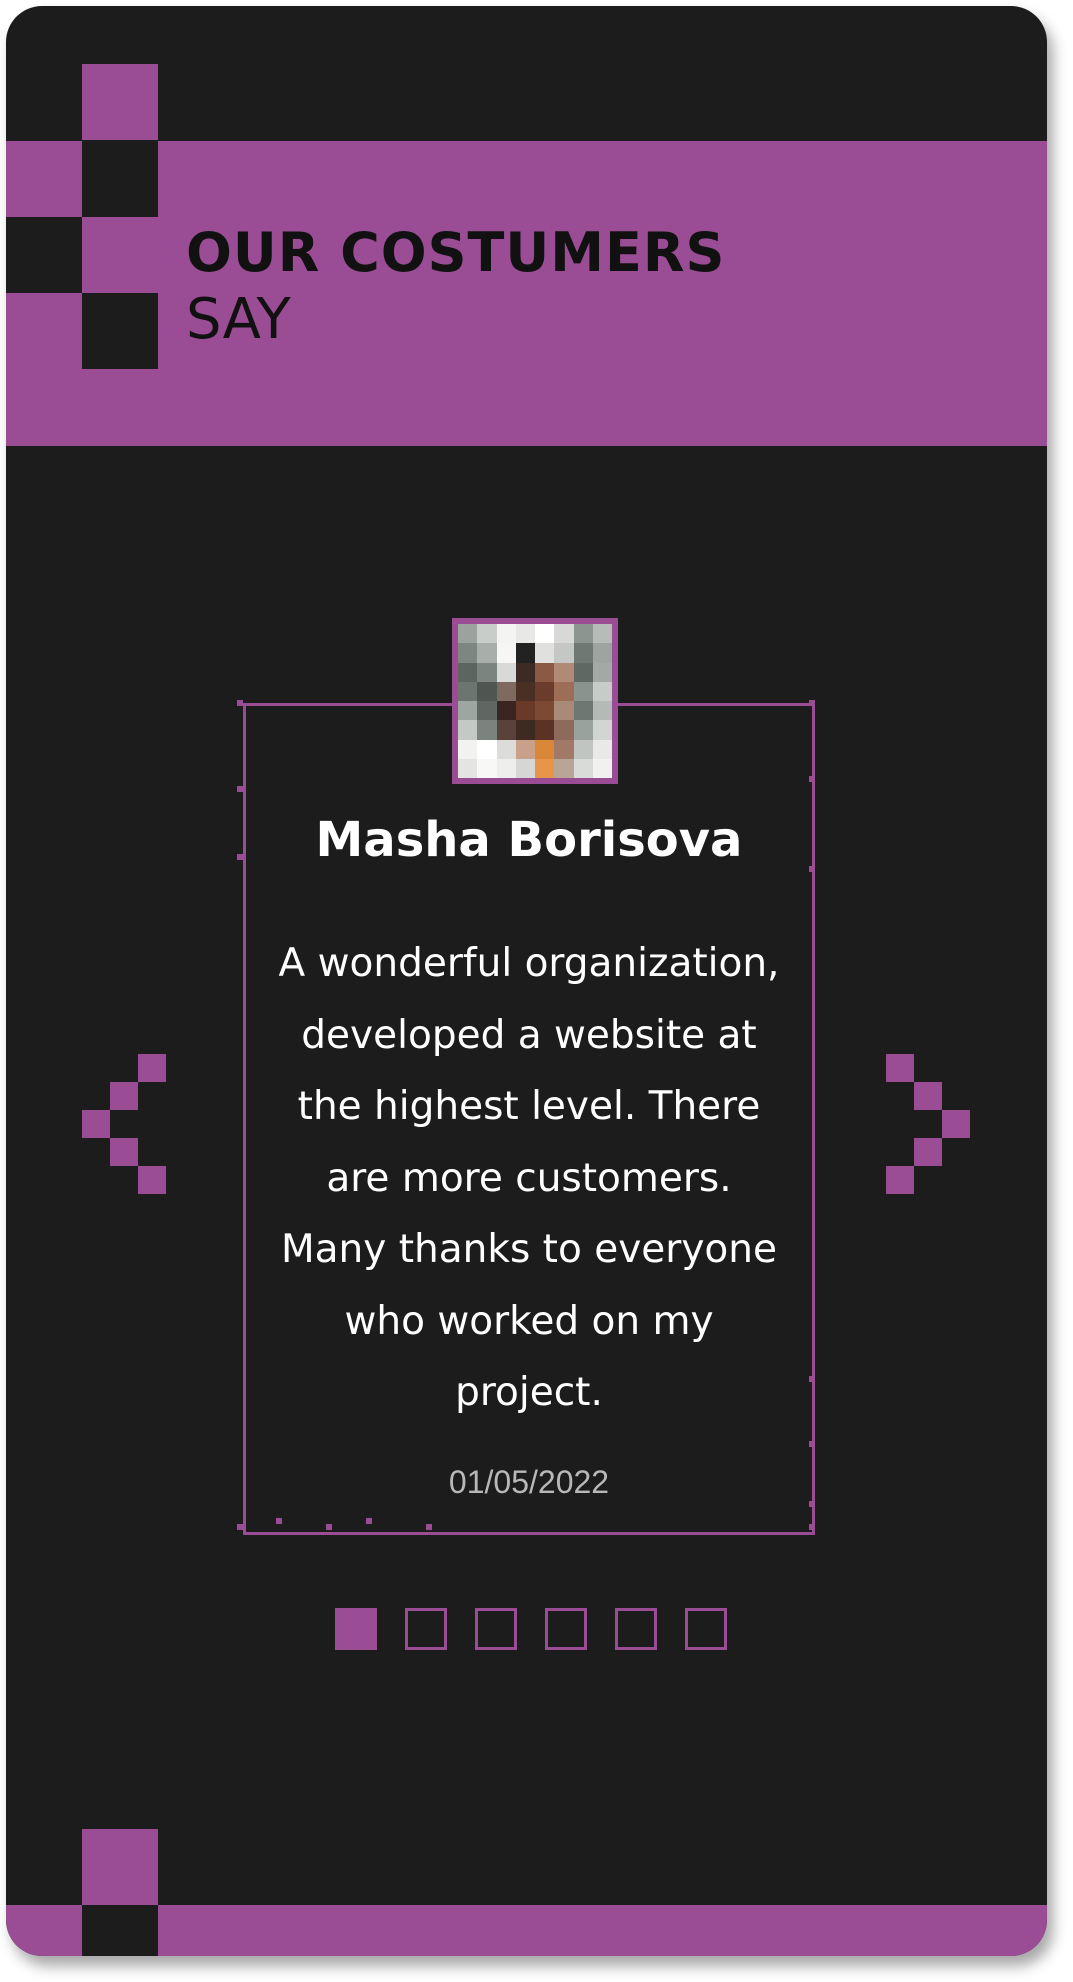 The height and width of the screenshot is (1982, 1073). I want to click on customer-name: Masha Borisova, so click(529, 840).